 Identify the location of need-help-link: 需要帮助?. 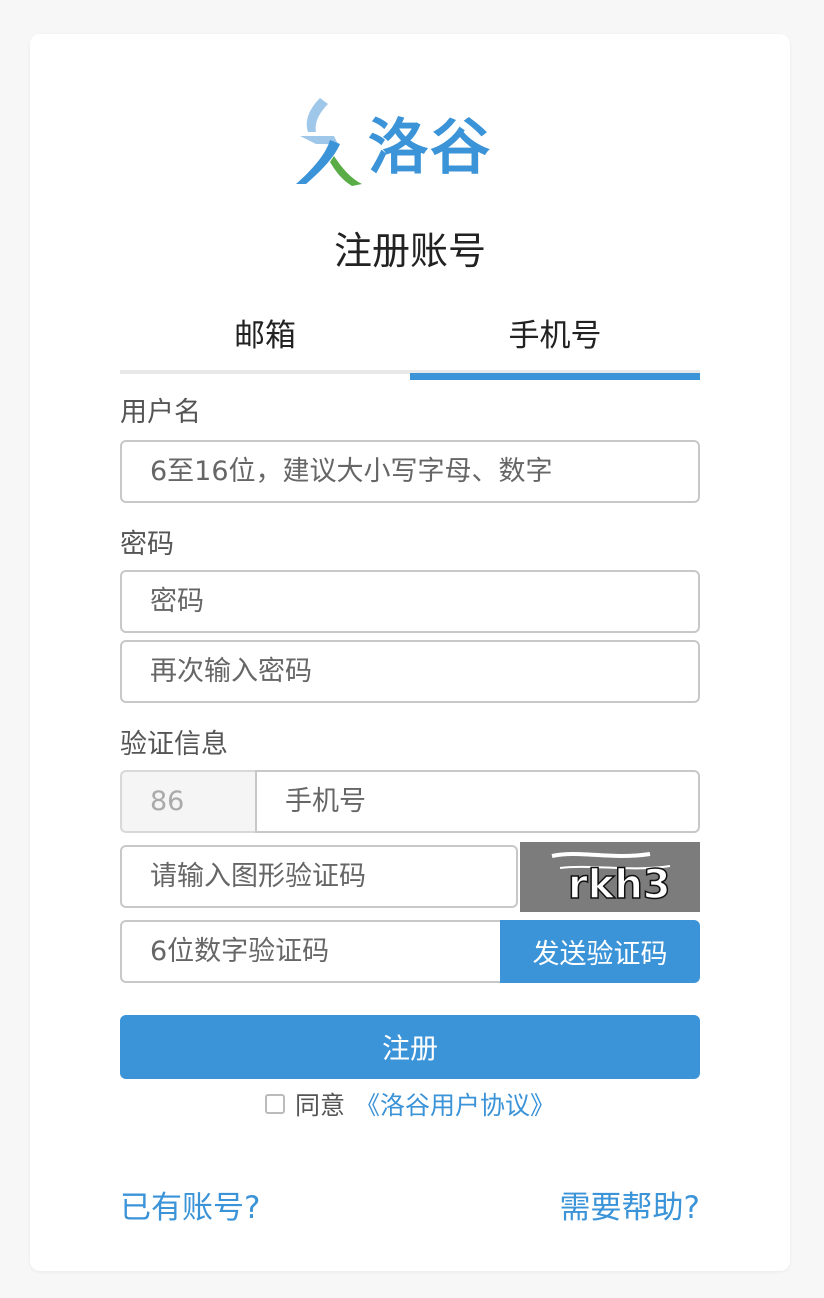
(630, 1204).